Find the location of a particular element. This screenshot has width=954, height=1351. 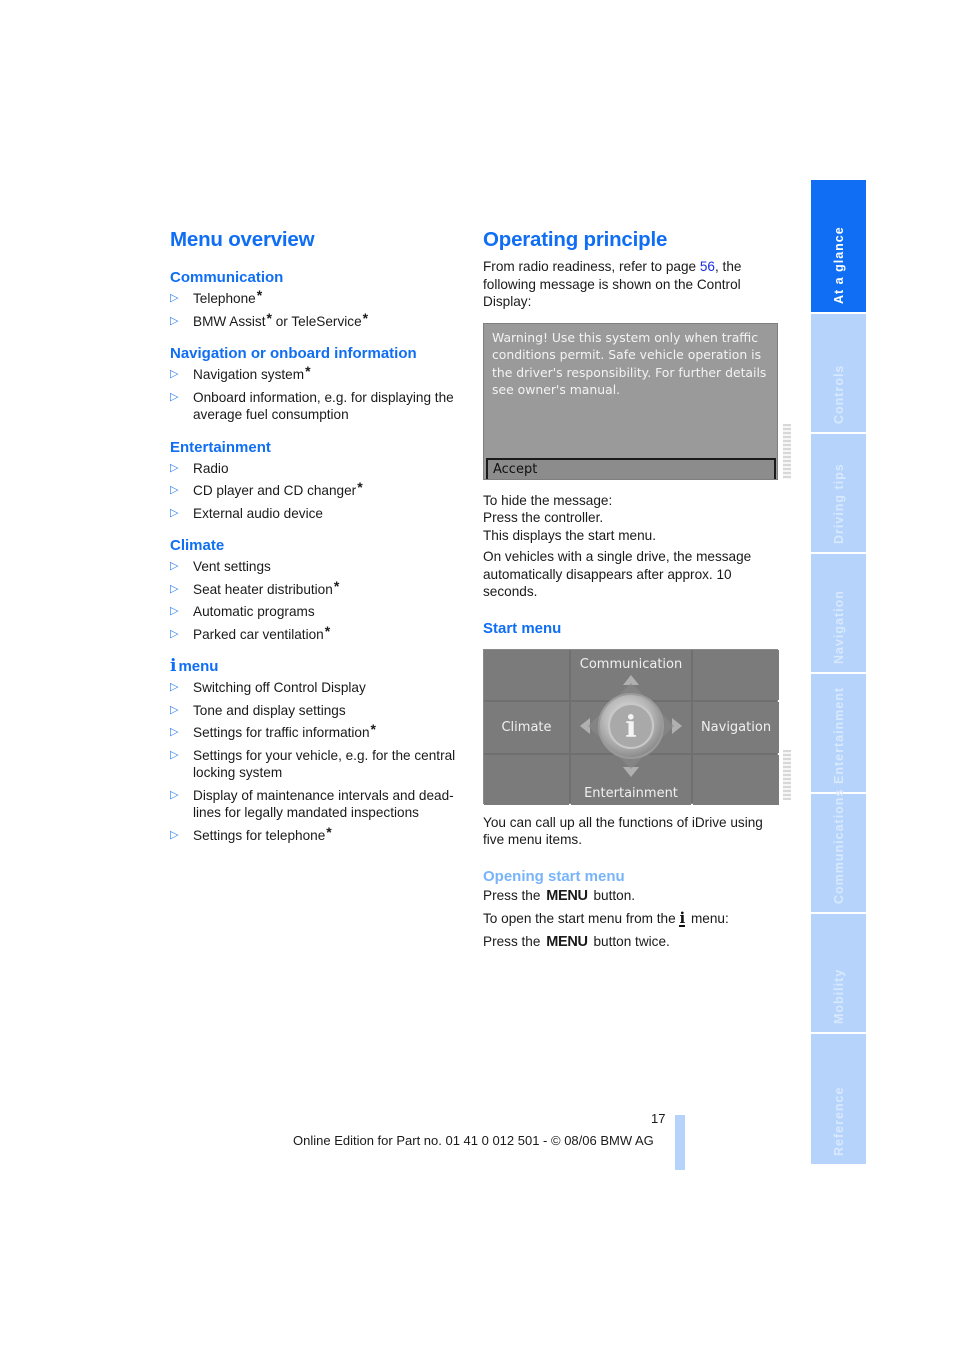

text: To open the start menu from the is located at coordinates (581, 918).